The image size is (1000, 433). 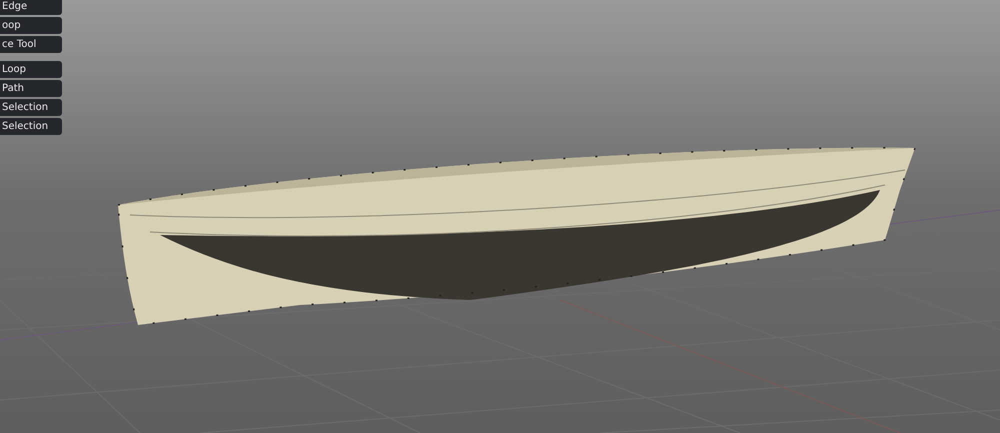 What do you see at coordinates (31, 7) in the screenshot?
I see `tool-button: Edge` at bounding box center [31, 7].